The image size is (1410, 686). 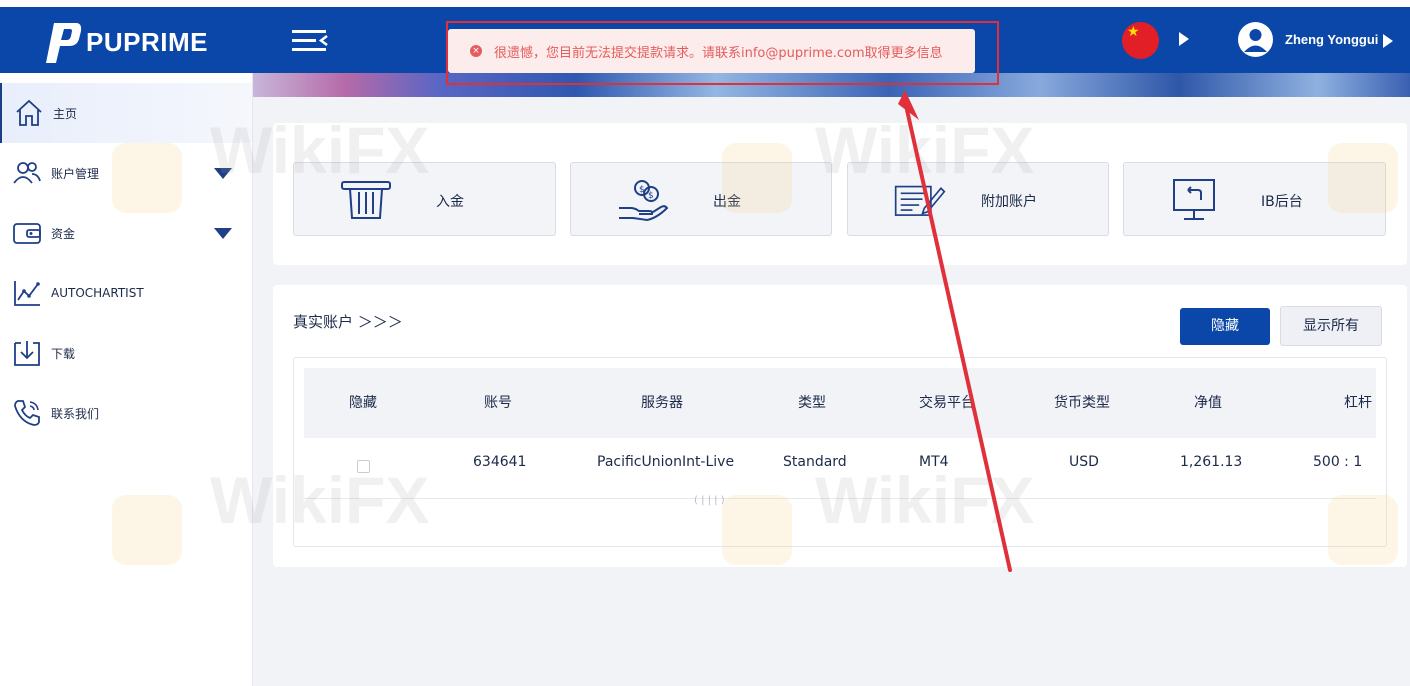 I want to click on home-icon, so click(x=29, y=112).